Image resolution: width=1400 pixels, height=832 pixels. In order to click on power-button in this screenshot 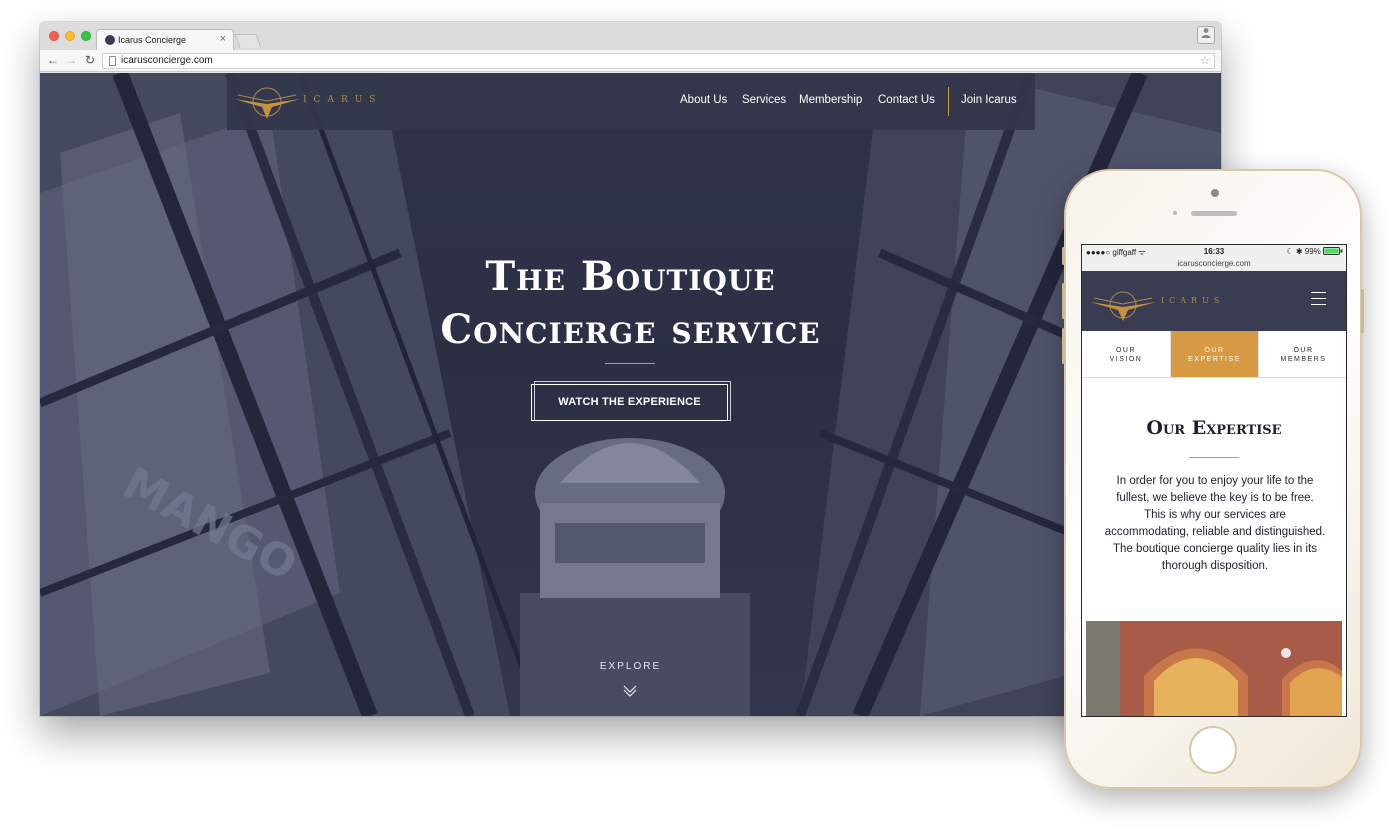, I will do `click(1362, 311)`.